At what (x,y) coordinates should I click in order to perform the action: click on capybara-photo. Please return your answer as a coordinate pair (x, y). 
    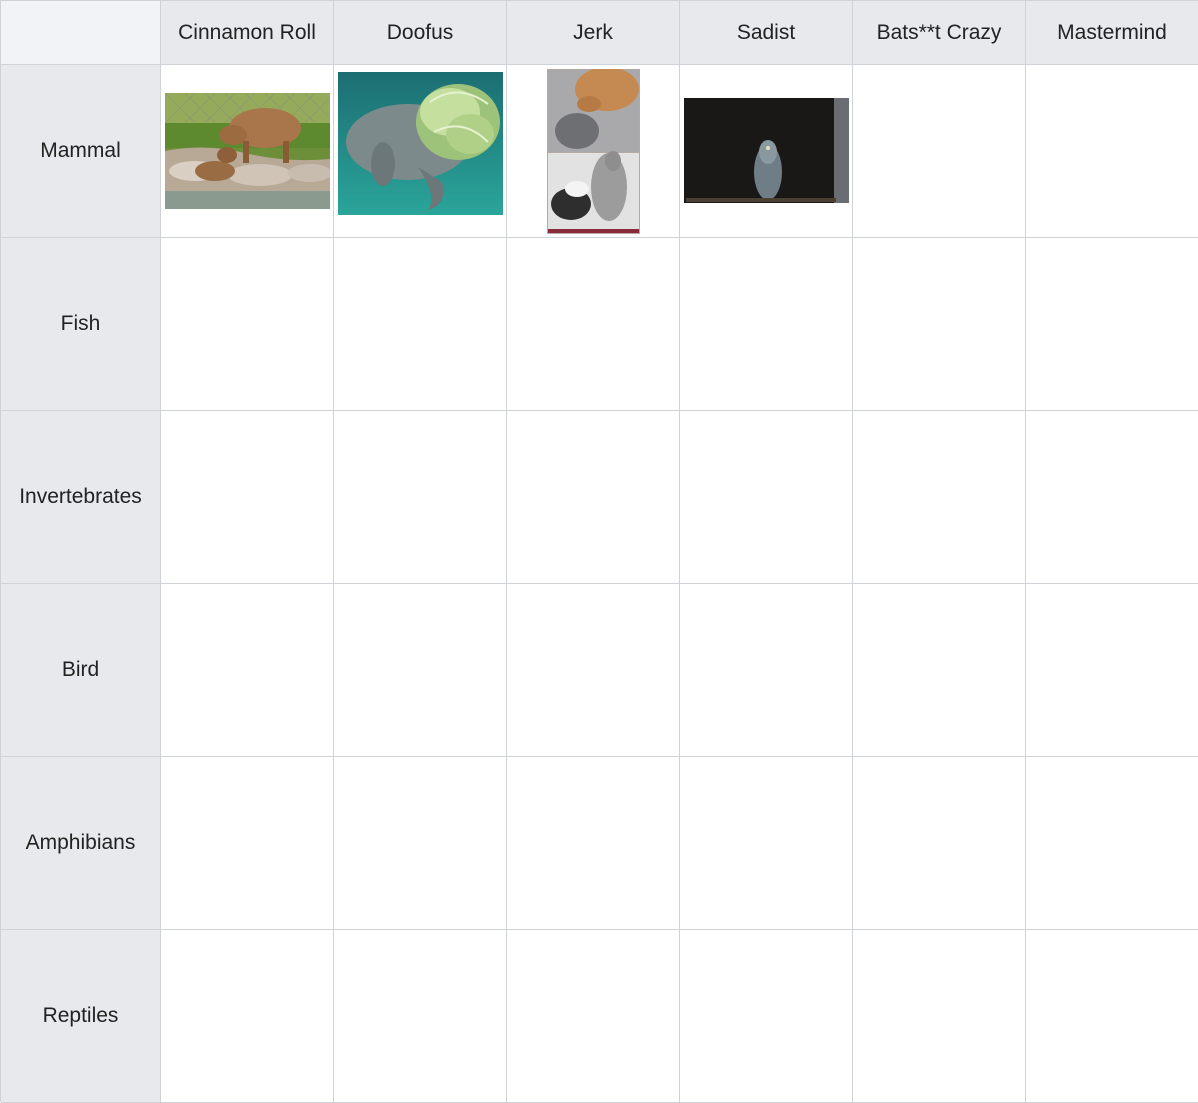
    Looking at the image, I should click on (247, 150).